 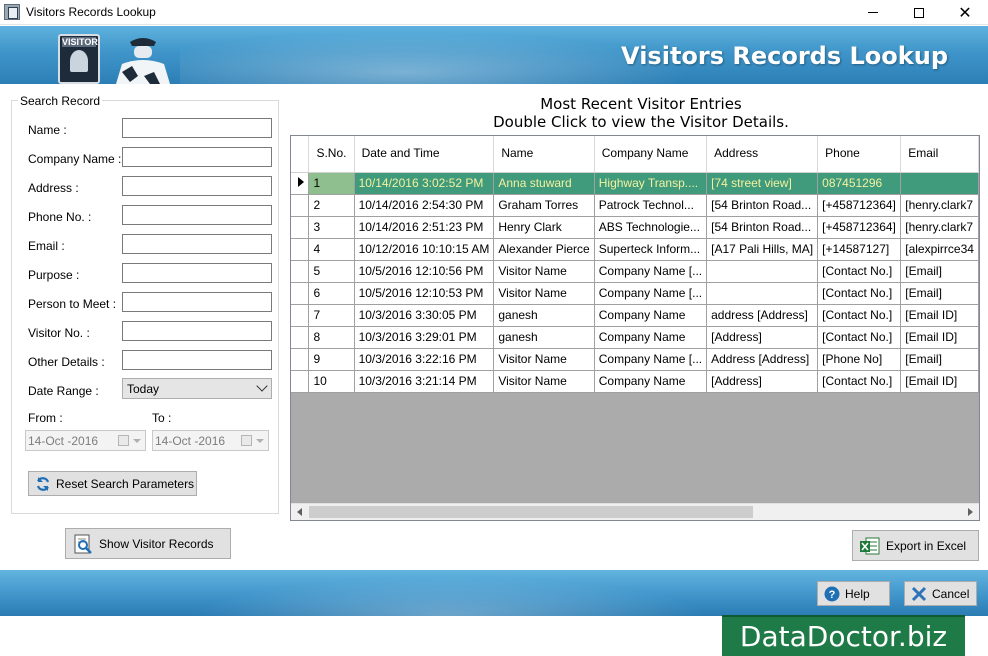 What do you see at coordinates (424, 293) in the screenshot?
I see `table-cell: 10/5/2016 12:10:53 PM` at bounding box center [424, 293].